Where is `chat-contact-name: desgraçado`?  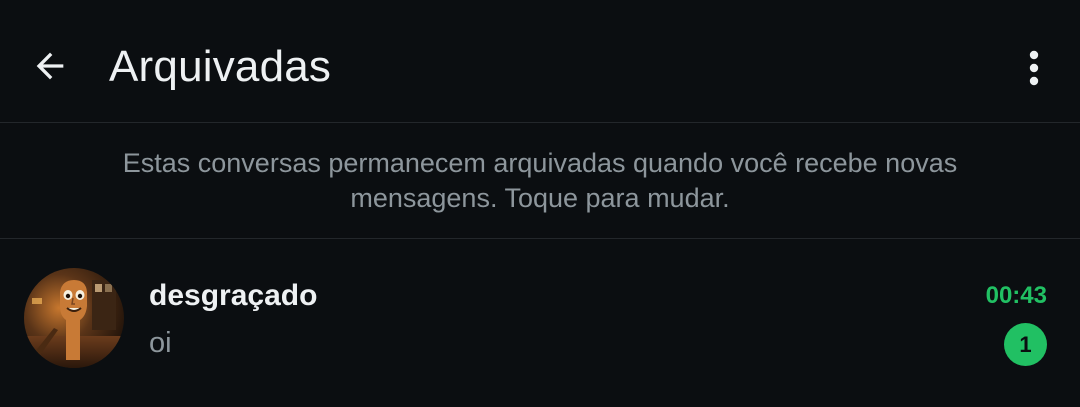
chat-contact-name: desgraçado is located at coordinates (233, 295).